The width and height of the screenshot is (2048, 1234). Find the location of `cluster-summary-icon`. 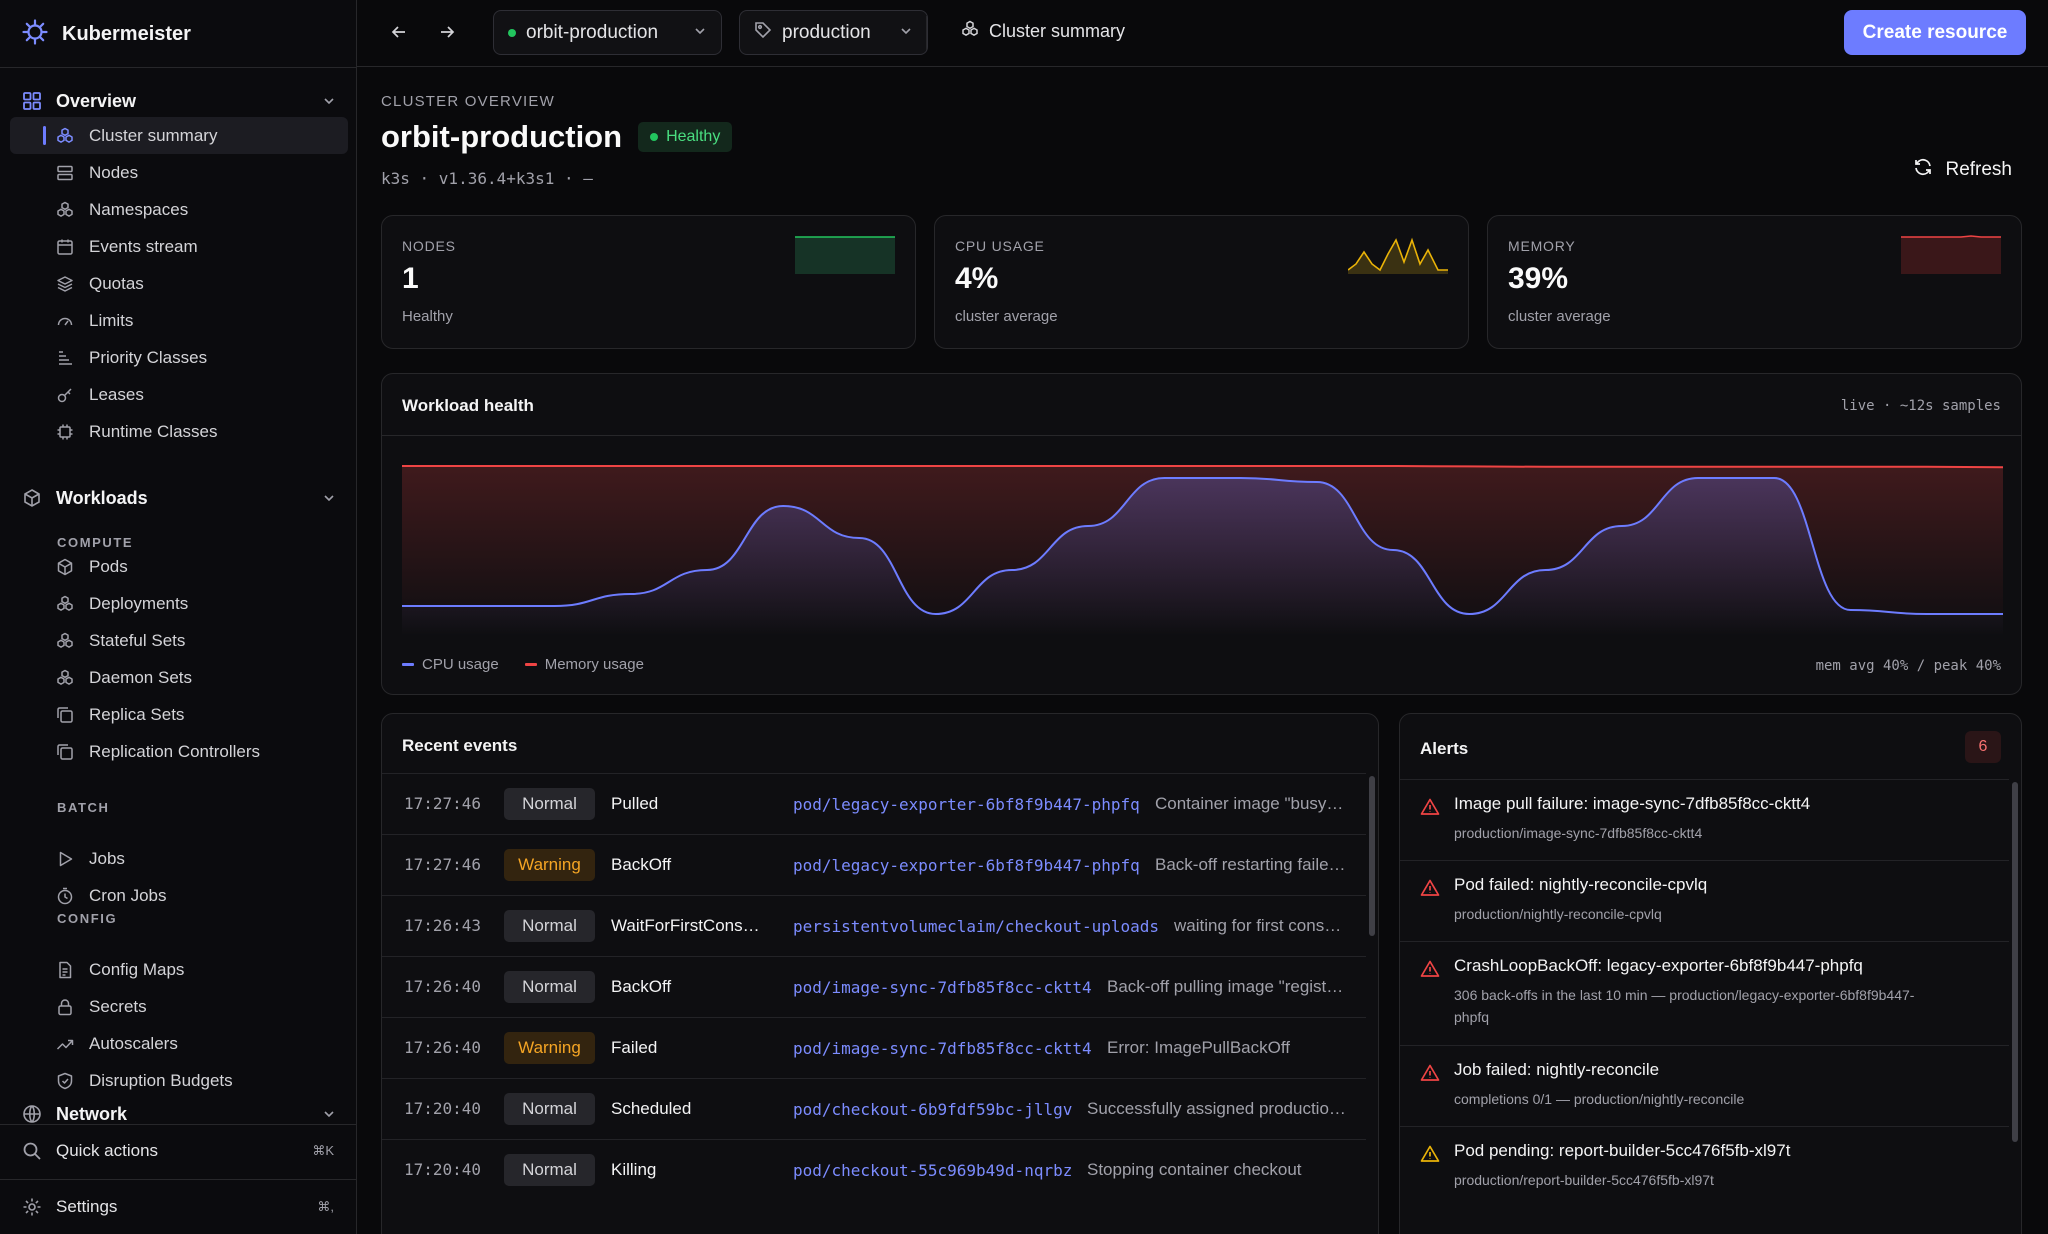

cluster-summary-icon is located at coordinates (65, 136).